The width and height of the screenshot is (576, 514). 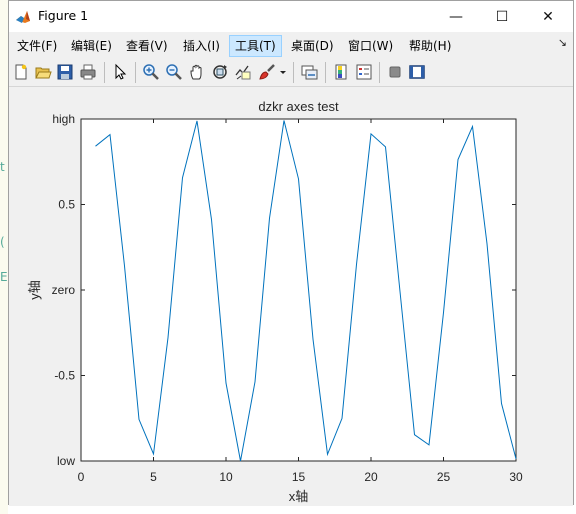 What do you see at coordinates (243, 72) in the screenshot?
I see `data-cursor-icon` at bounding box center [243, 72].